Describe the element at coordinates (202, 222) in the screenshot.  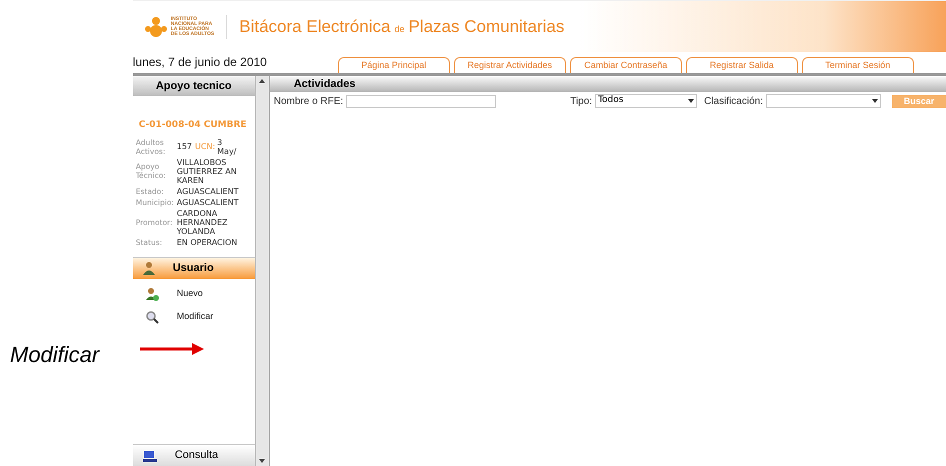
I see `field-value: CARDONA HERNANDEZ YOLANDA` at that location.